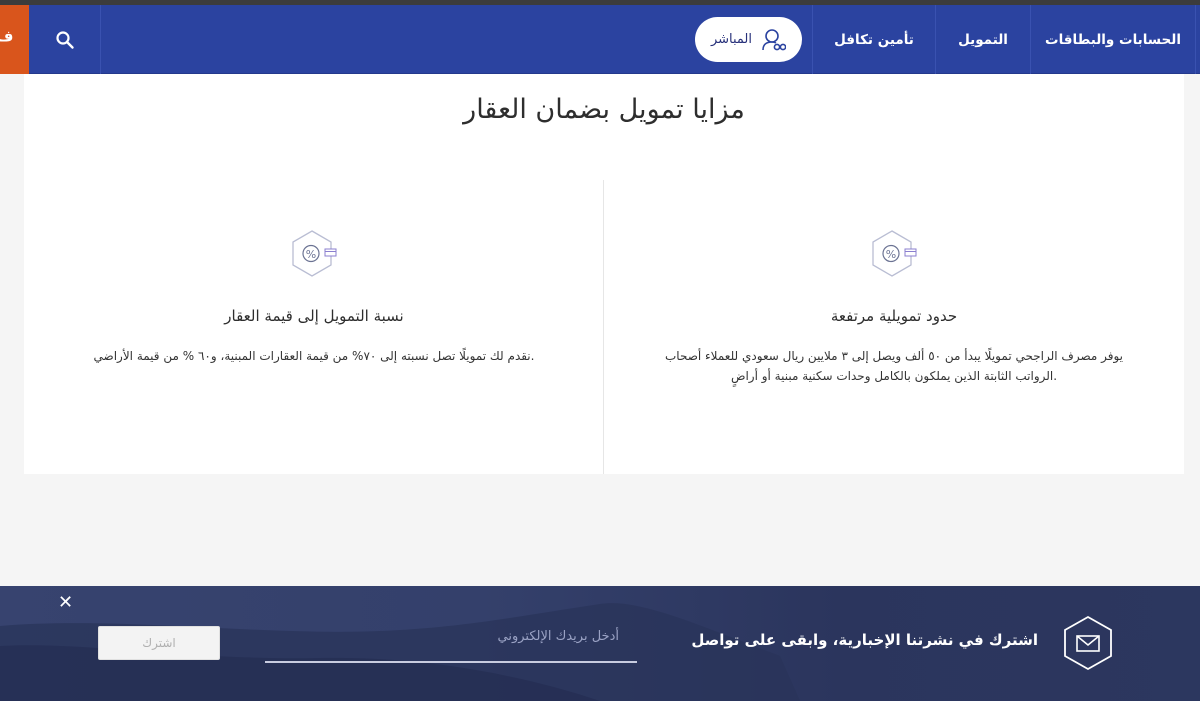  What do you see at coordinates (894, 316) in the screenshot?
I see `feature-title: حدود تمويلية مرتفعة` at bounding box center [894, 316].